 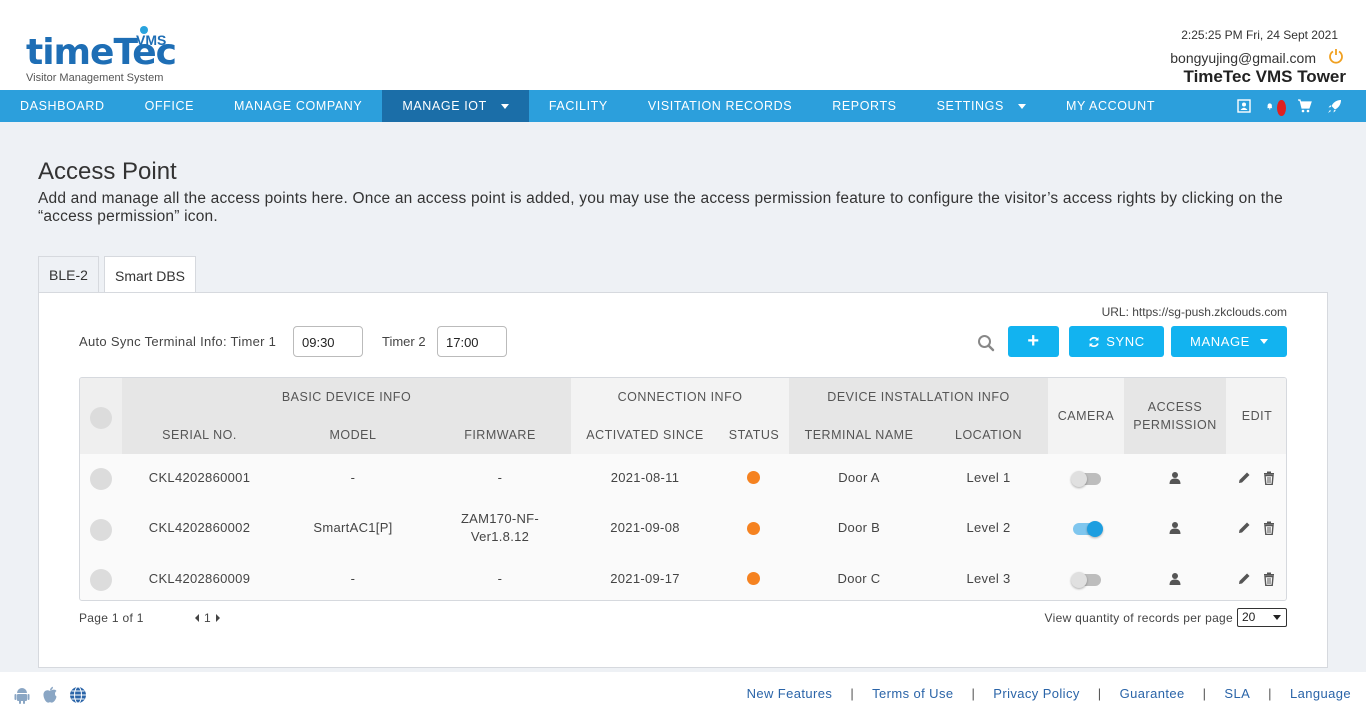 I want to click on nav-reports: REPORTS, so click(x=864, y=106).